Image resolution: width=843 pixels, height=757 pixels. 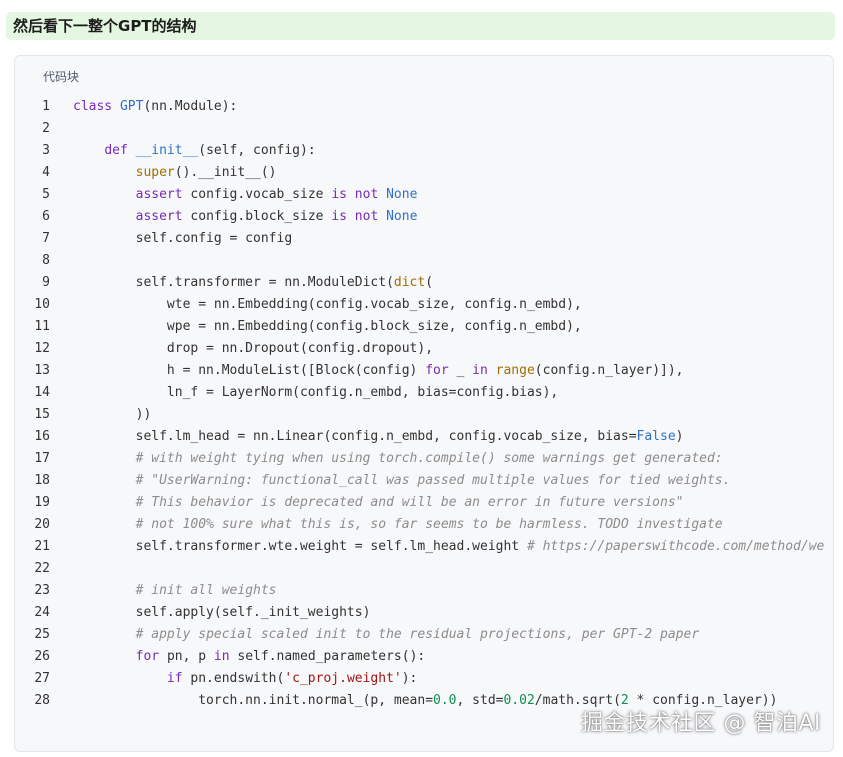 What do you see at coordinates (424, 217) in the screenshot?
I see `code-line: 6 assert config.block_size is not None` at bounding box center [424, 217].